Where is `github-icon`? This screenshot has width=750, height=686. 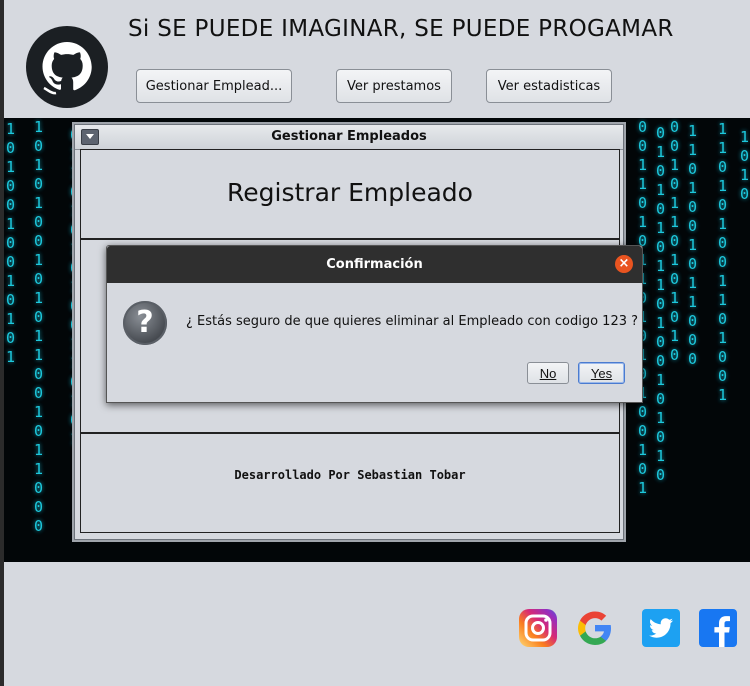
github-icon is located at coordinates (67, 67).